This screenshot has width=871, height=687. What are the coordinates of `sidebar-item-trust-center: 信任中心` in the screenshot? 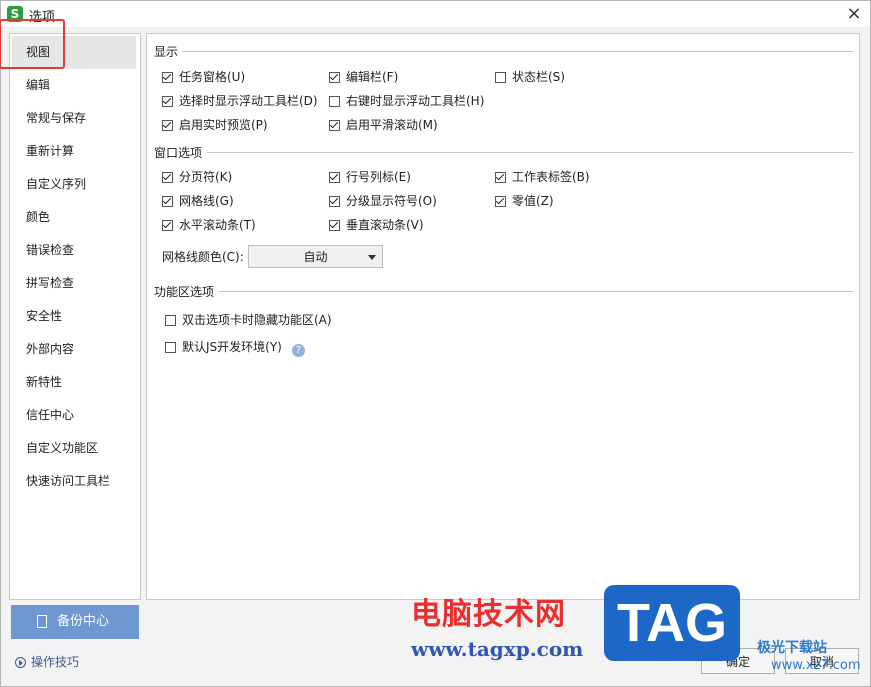 It's located at (75, 415).